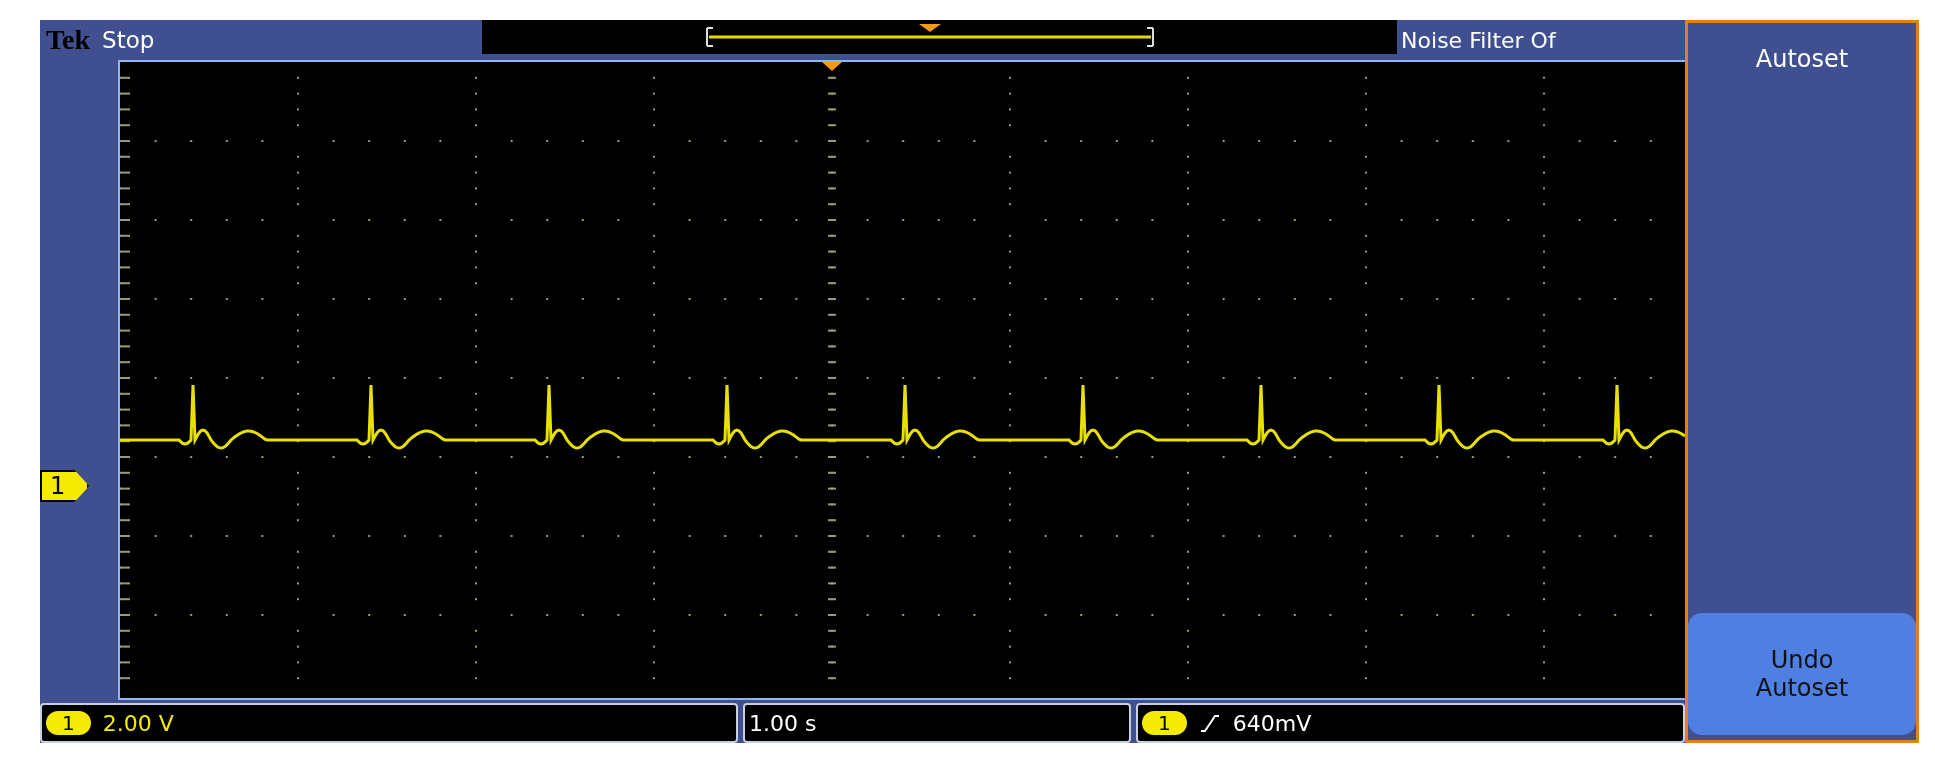  Describe the element at coordinates (1410, 723) in the screenshot. I see `trigger-readout: 1 640mV` at that location.